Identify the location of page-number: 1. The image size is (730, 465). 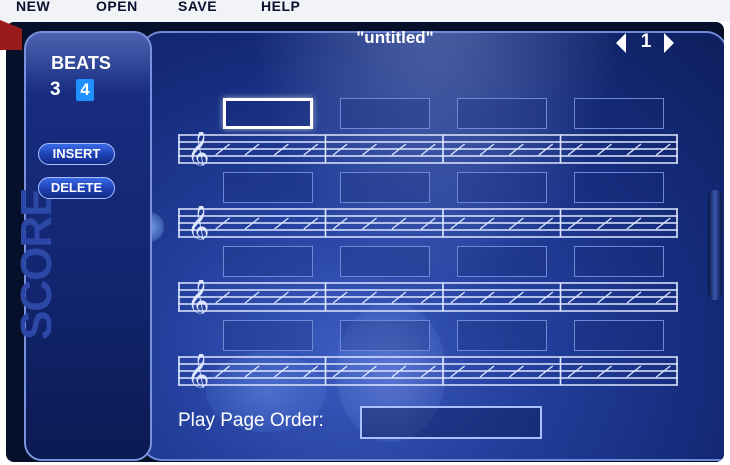
(646, 41).